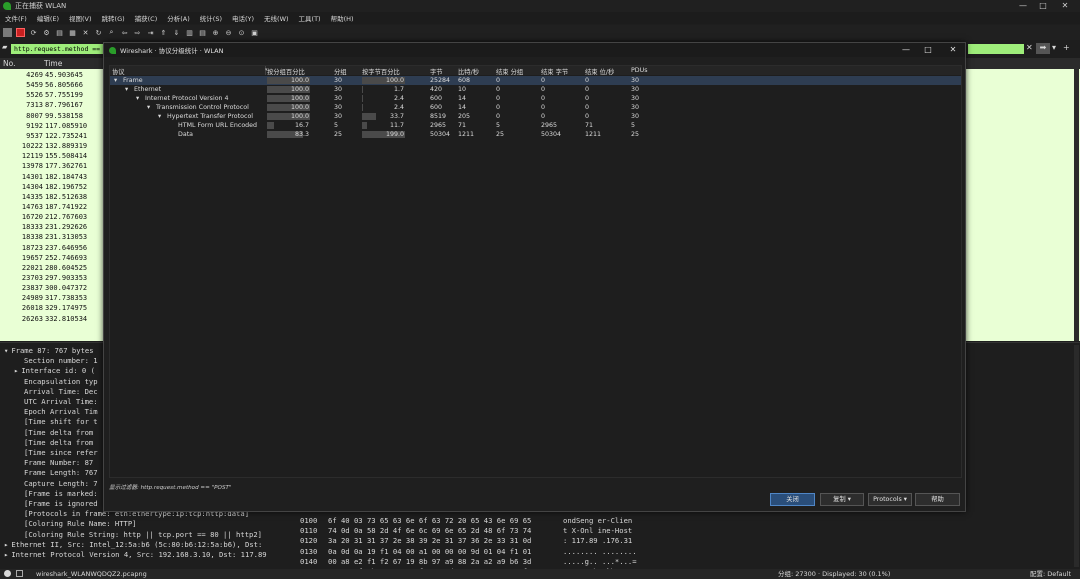  What do you see at coordinates (53, 63) in the screenshot?
I see `column-time: Time` at bounding box center [53, 63].